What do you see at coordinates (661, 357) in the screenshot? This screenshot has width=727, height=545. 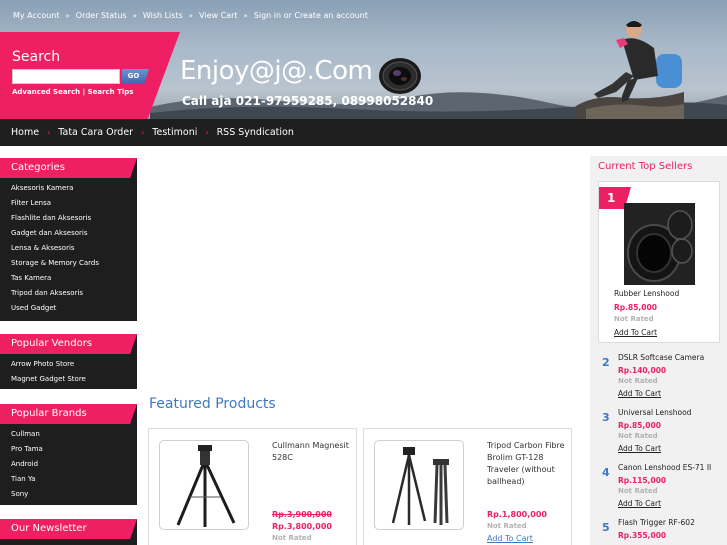 I see `top-seller-name: DSLR Softcase Camera` at bounding box center [661, 357].